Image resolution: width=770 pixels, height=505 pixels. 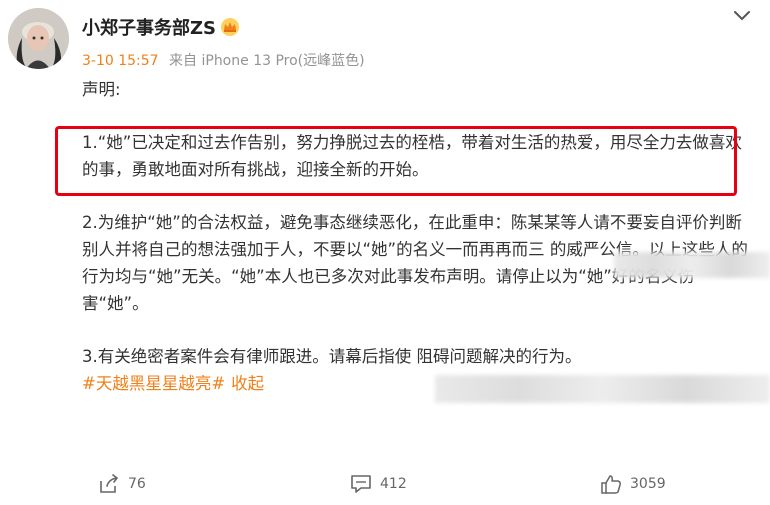 What do you see at coordinates (101, 89) in the screenshot?
I see `post-heading: 声明:` at bounding box center [101, 89].